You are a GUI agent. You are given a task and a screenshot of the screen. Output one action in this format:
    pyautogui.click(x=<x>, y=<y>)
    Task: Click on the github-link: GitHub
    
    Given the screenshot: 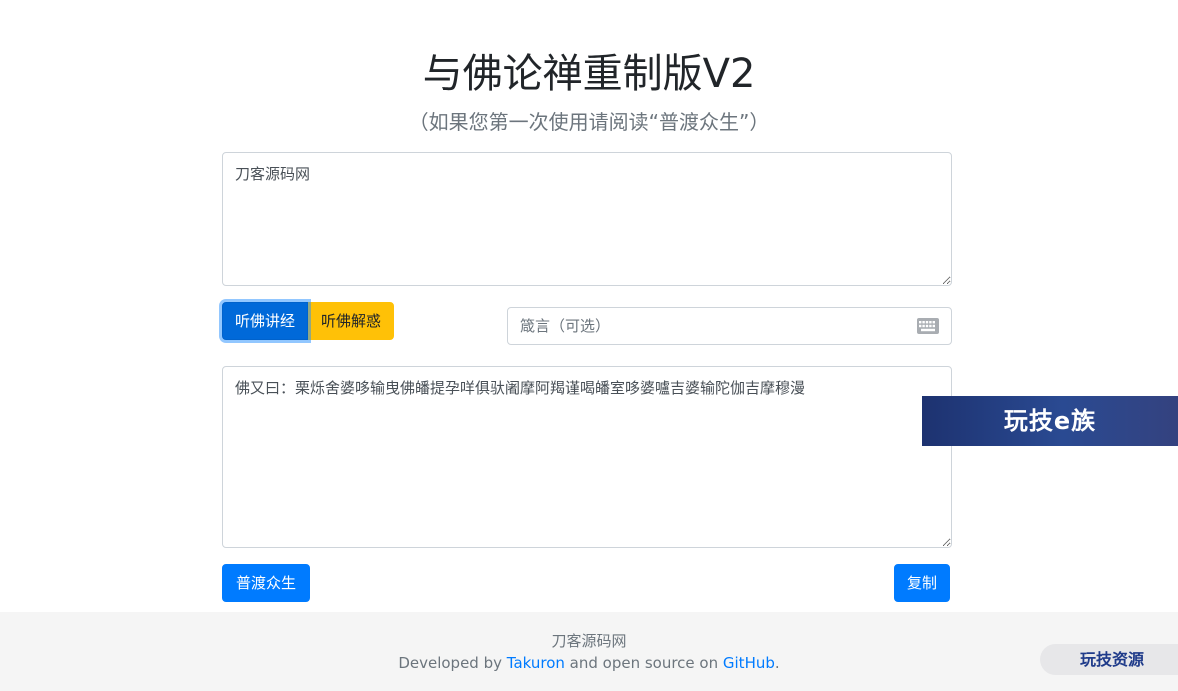 What is the action you would take?
    pyautogui.click(x=749, y=663)
    